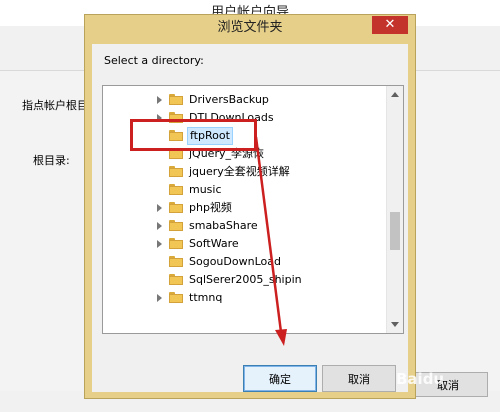  I want to click on tree-item: jquery全套视频详解, so click(244, 172).